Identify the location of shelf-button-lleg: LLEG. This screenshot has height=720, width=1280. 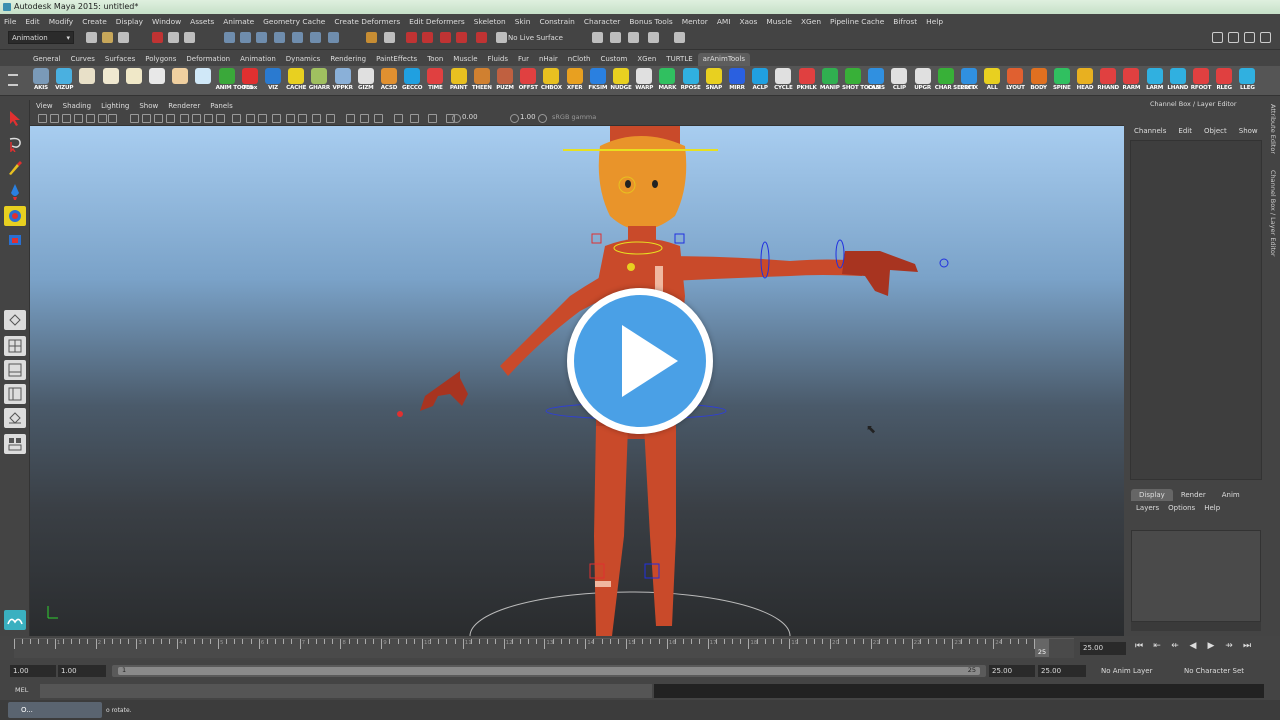
(1247, 81).